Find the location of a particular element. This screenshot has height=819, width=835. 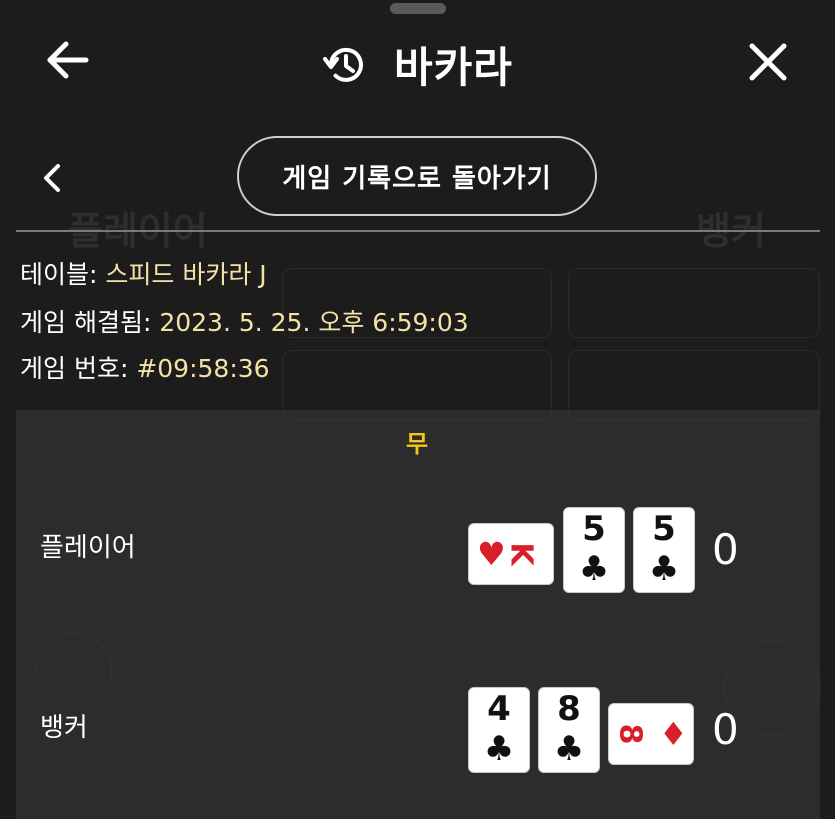

player-card-1: ♥ K is located at coordinates (511, 554).